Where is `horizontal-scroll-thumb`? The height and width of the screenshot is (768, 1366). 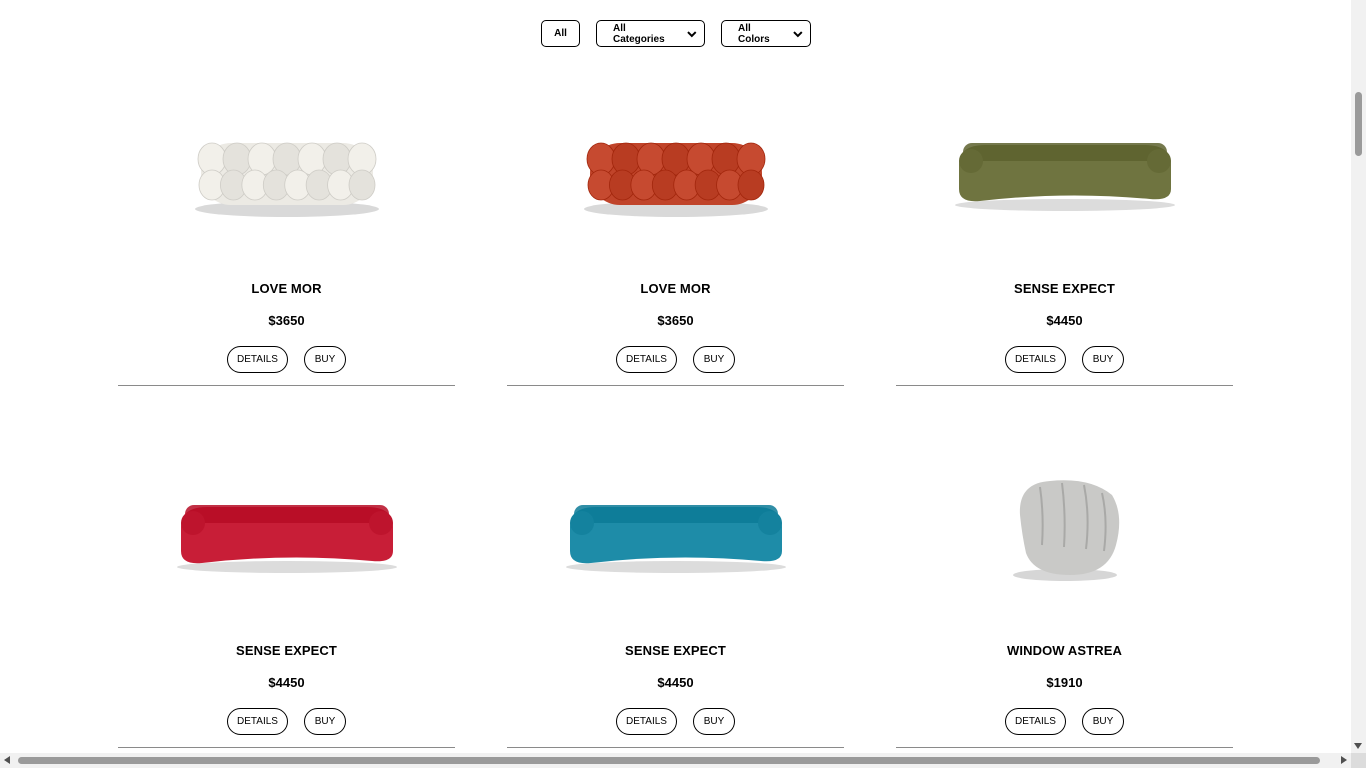
horizontal-scroll-thumb is located at coordinates (669, 760).